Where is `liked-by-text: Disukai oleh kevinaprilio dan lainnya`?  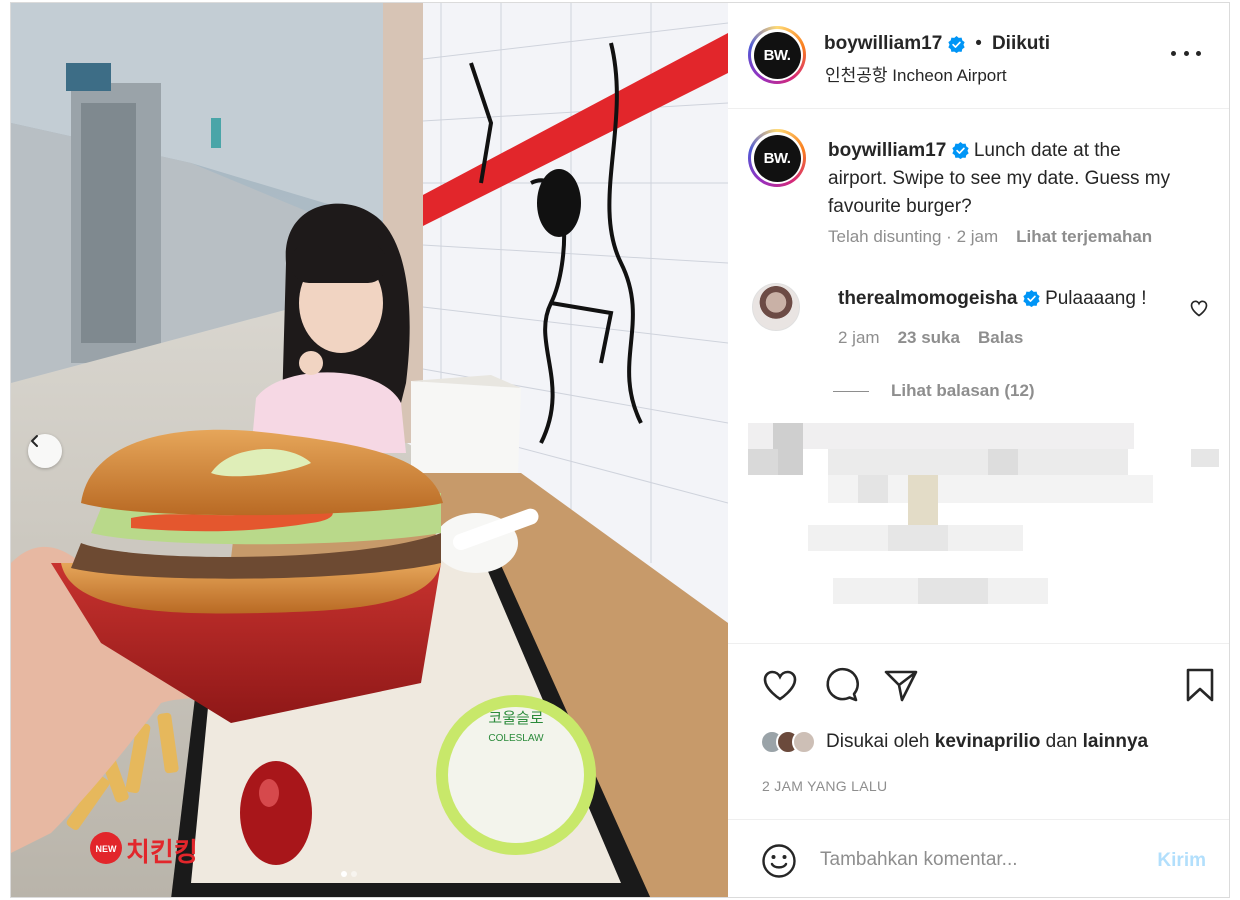
liked-by-text: Disukai oleh kevinaprilio dan lainnya is located at coordinates (987, 742).